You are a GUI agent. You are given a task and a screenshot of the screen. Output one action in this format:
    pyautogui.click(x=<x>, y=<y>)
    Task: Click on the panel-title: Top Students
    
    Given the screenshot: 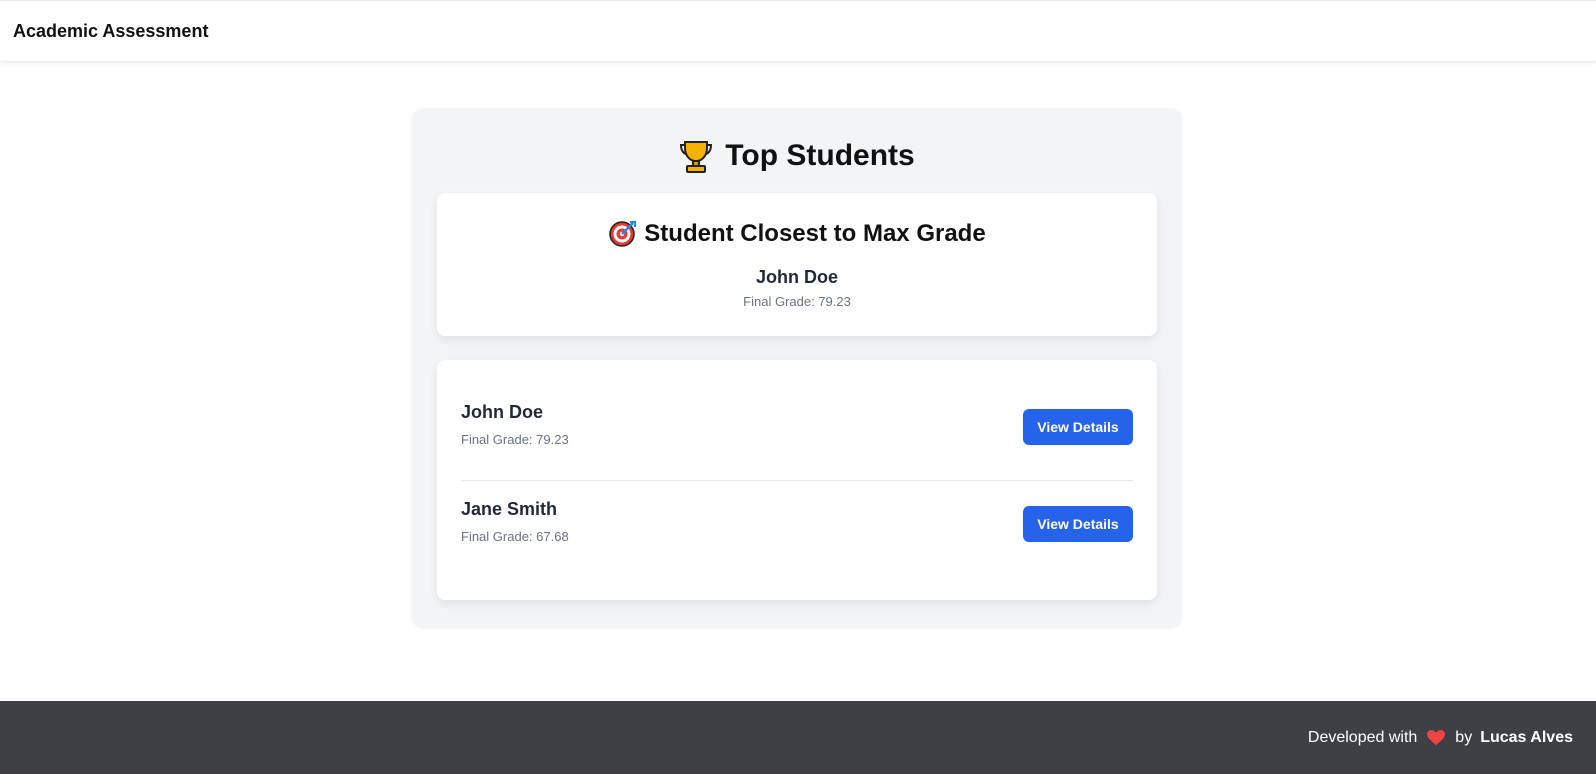 What is the action you would take?
    pyautogui.click(x=797, y=156)
    